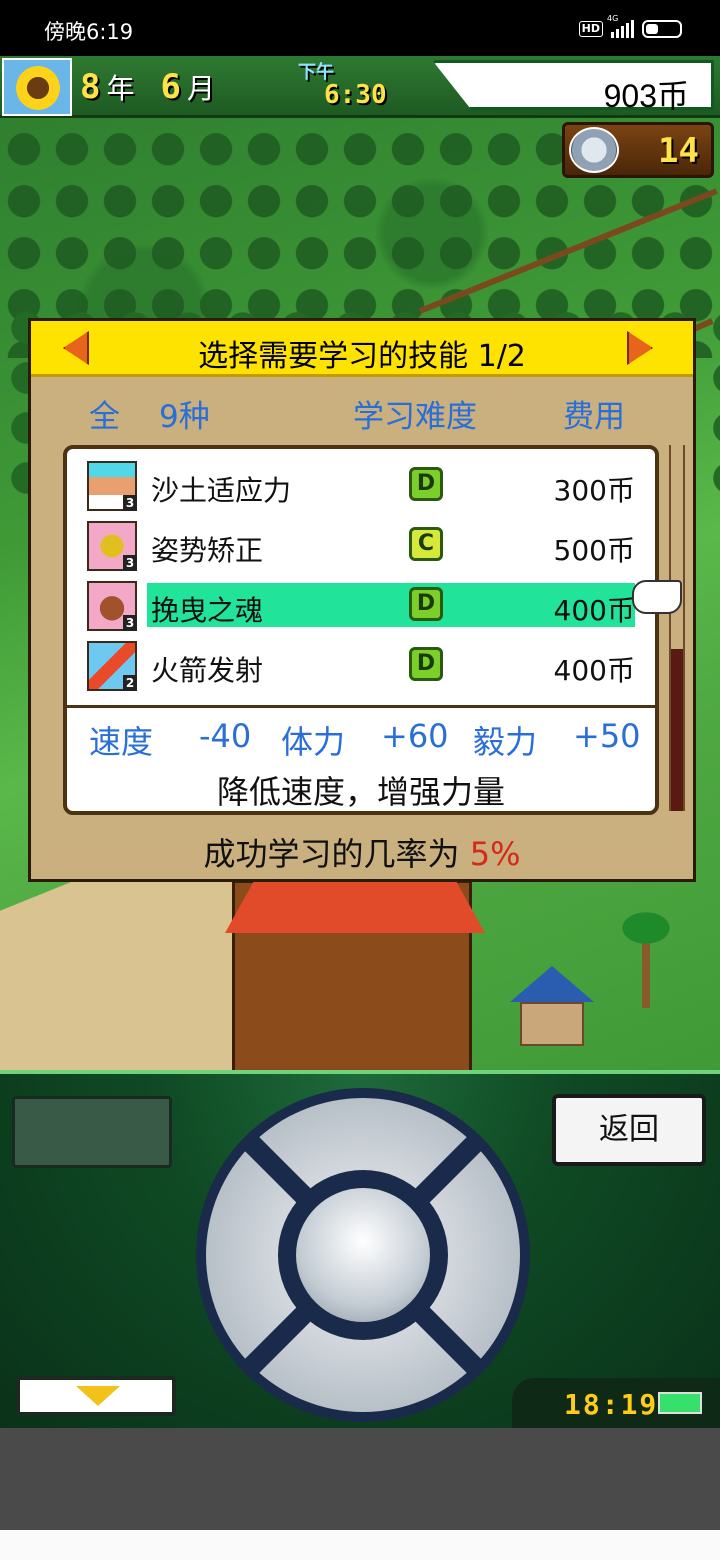 The image size is (720, 1560). What do you see at coordinates (112, 606) in the screenshot?
I see `draft-horse-skill-icon: 3` at bounding box center [112, 606].